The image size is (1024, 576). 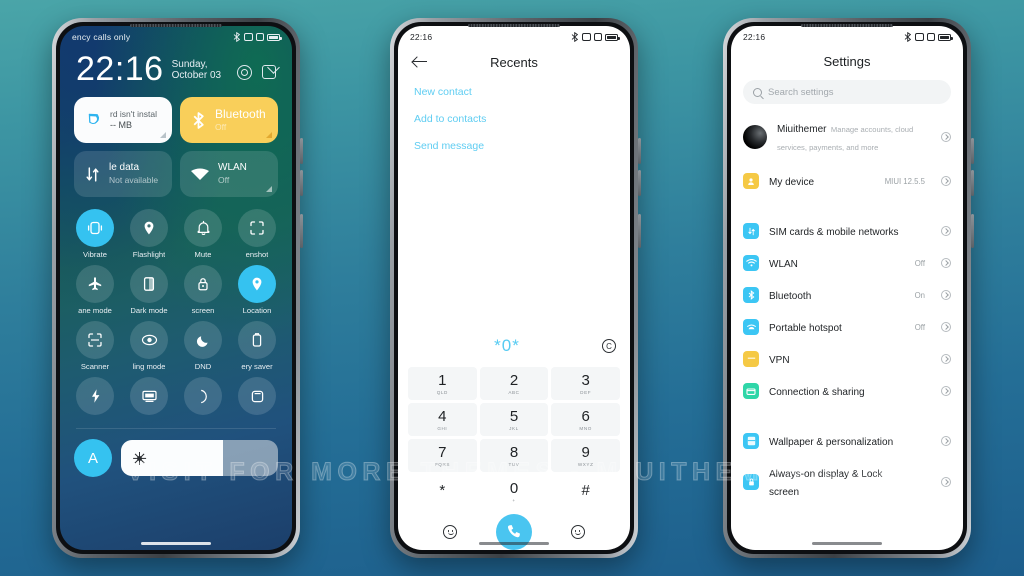 I want to click on key-0: 0 +, so click(x=514, y=491).